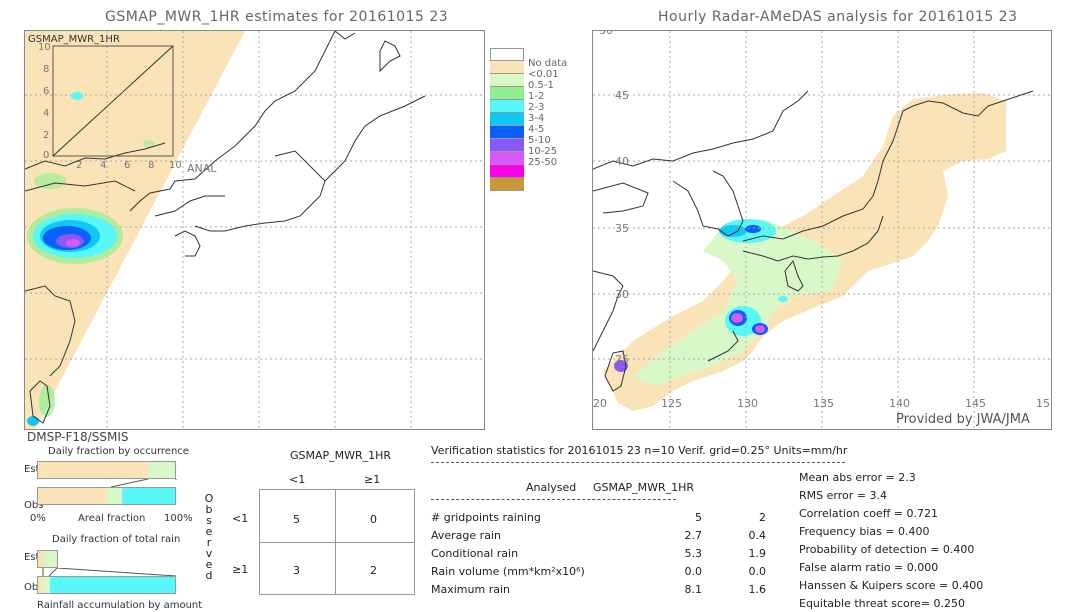  Describe the element at coordinates (120, 605) in the screenshot. I see `accumulation-title: Rainfall accumulation by amount` at that location.